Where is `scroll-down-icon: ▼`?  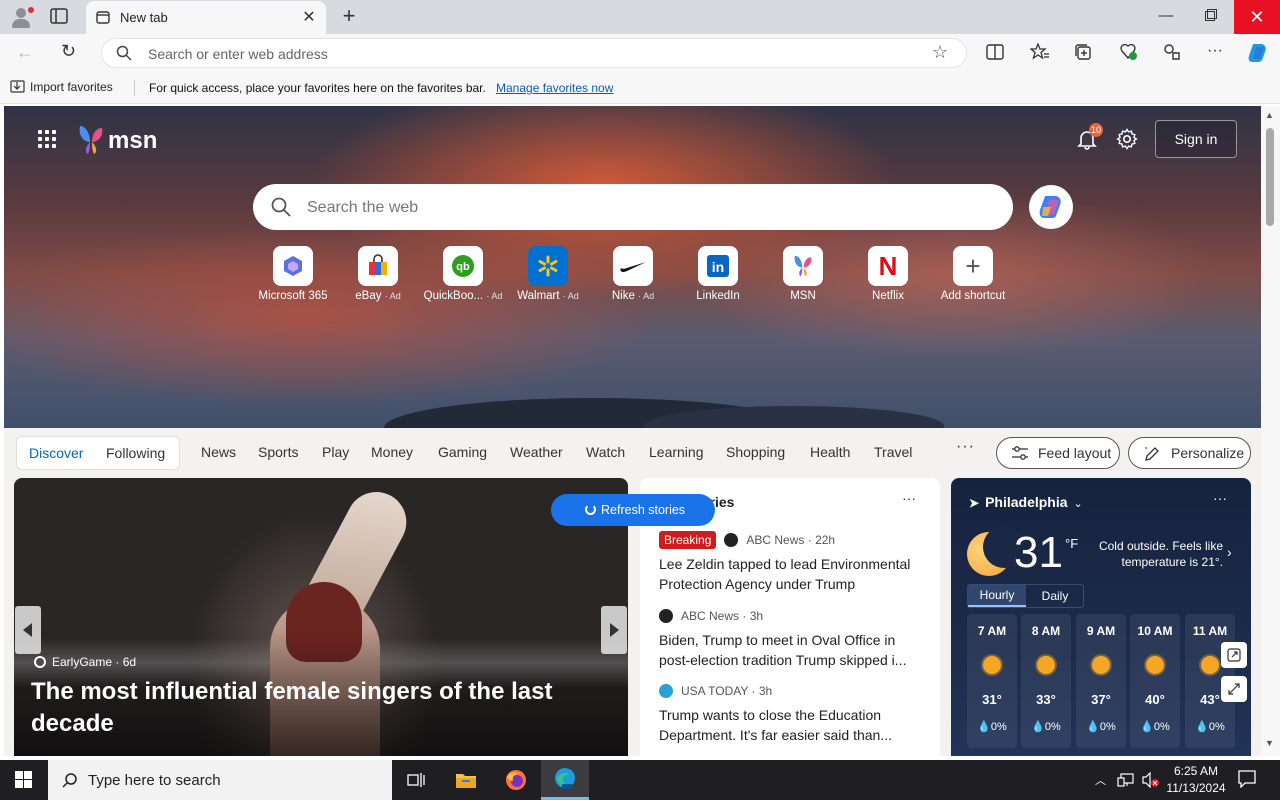 scroll-down-icon: ▼ is located at coordinates (1269, 743).